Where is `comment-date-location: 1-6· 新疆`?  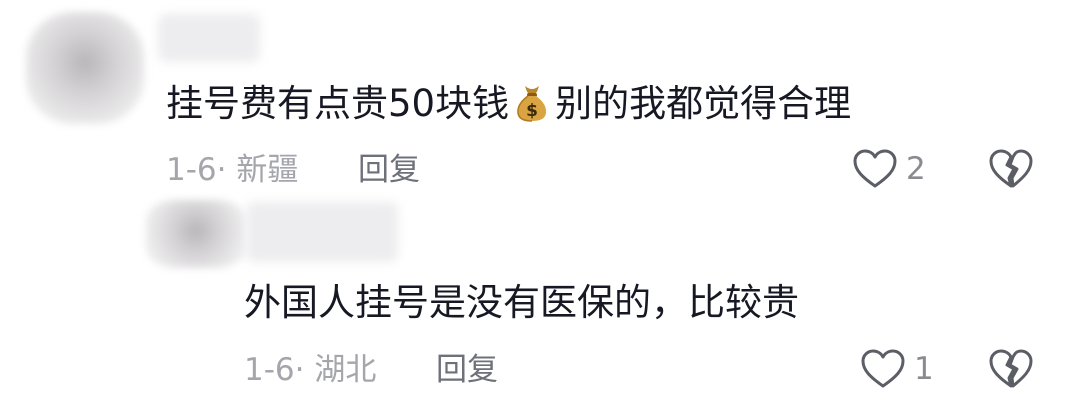 comment-date-location: 1-6· 新疆 is located at coordinates (232, 170).